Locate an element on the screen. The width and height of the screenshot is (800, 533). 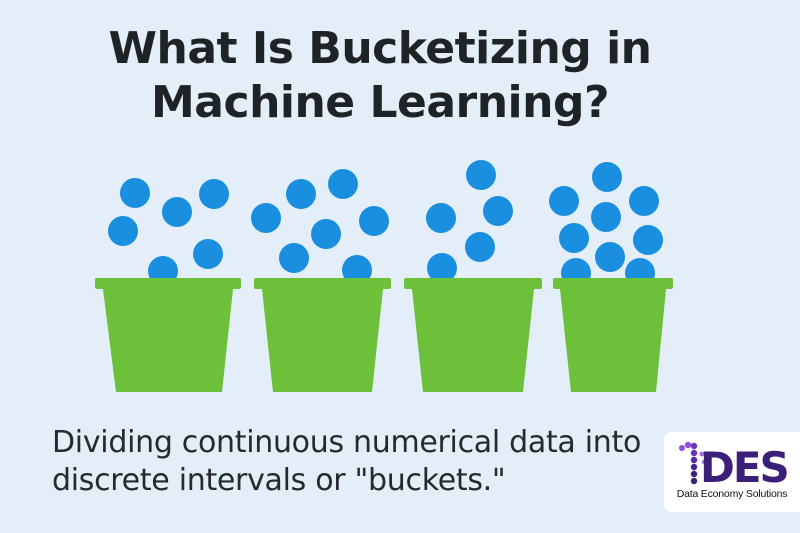
company-logo: DES Data Economy Solutions is located at coordinates (732, 472).